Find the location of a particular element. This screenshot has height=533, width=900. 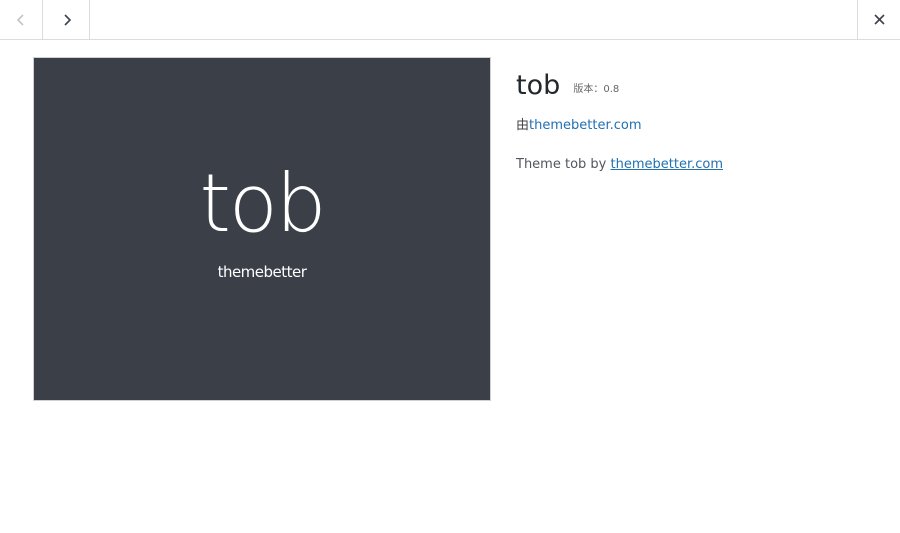

theme-author: 由themebetter.com is located at coordinates (696, 123).